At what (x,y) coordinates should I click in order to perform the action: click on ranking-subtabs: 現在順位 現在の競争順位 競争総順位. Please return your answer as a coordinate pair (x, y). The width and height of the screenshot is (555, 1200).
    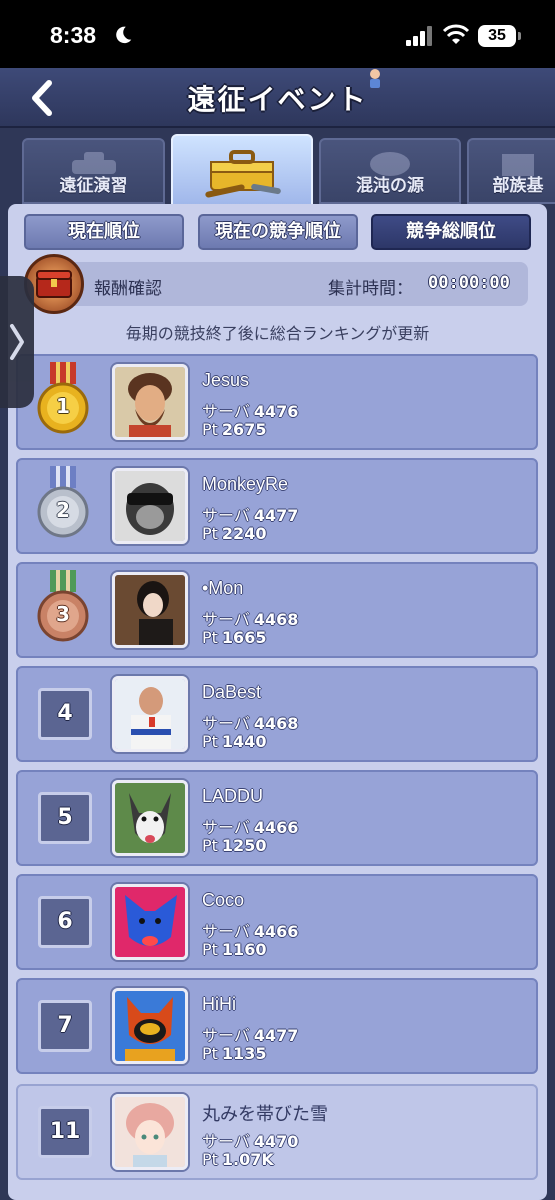
    Looking at the image, I should click on (277, 233).